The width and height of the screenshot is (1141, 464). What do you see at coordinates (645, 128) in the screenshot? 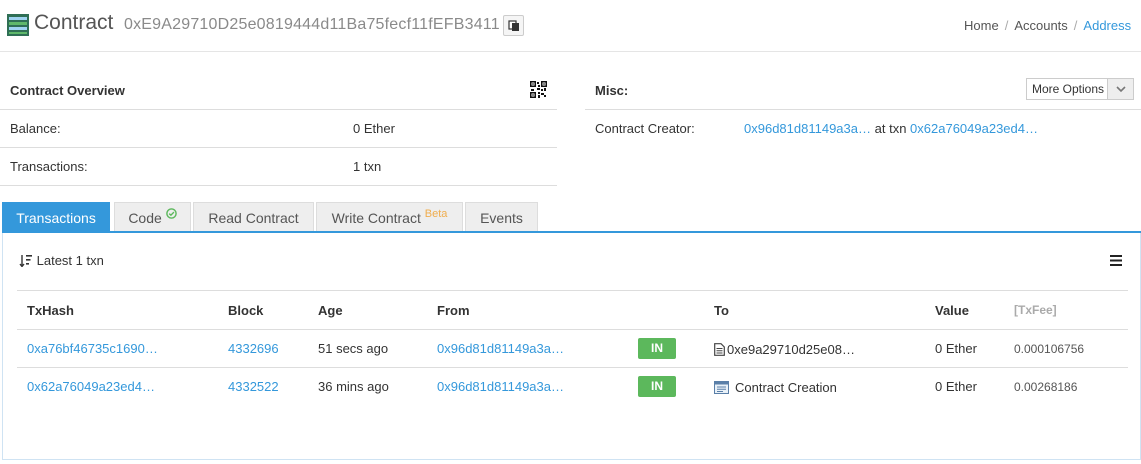
I see `creator-label: Contract Creator:` at bounding box center [645, 128].